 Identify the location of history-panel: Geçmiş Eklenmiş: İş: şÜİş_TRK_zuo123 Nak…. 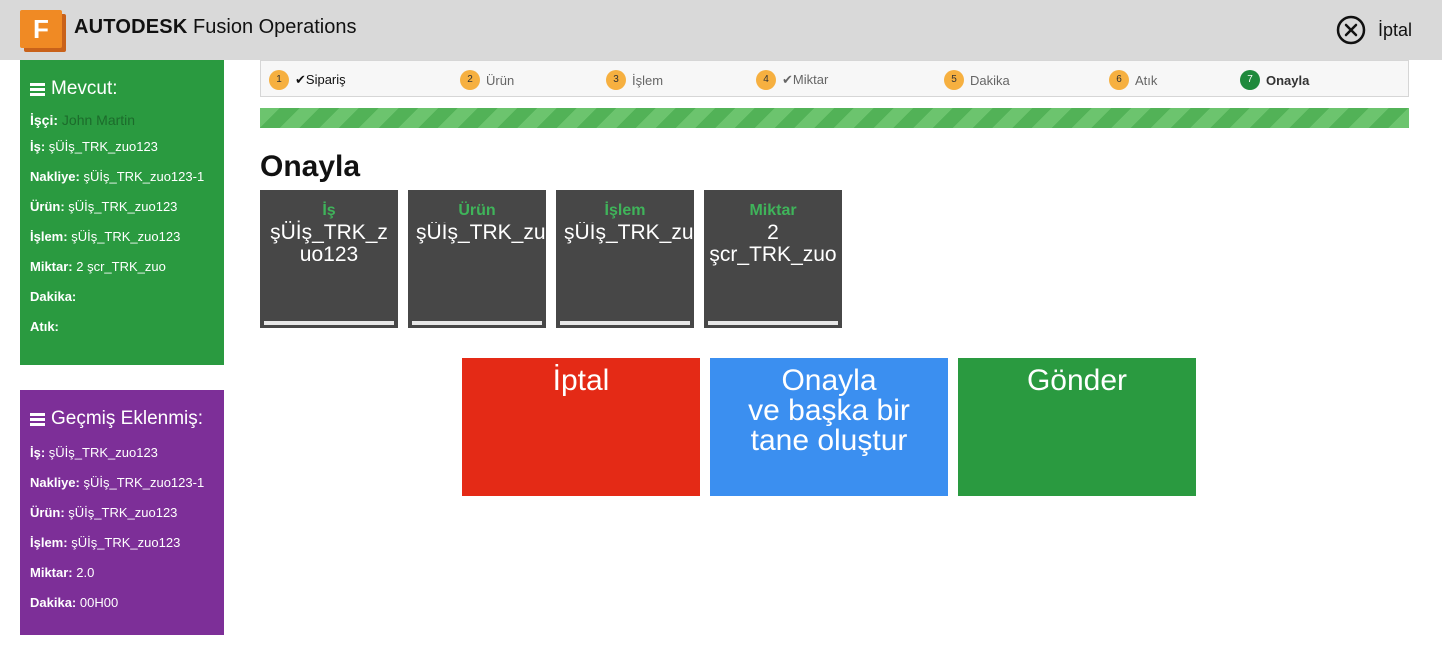
(122, 512).